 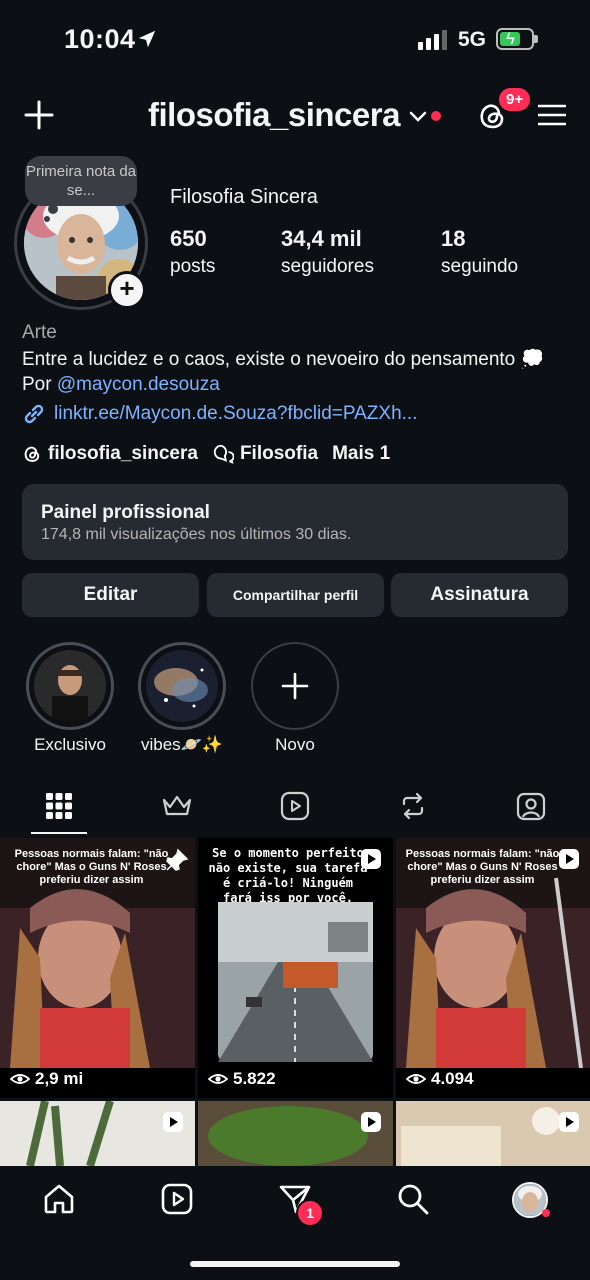 I want to click on post-views-value: 4.094, so click(x=452, y=1078).